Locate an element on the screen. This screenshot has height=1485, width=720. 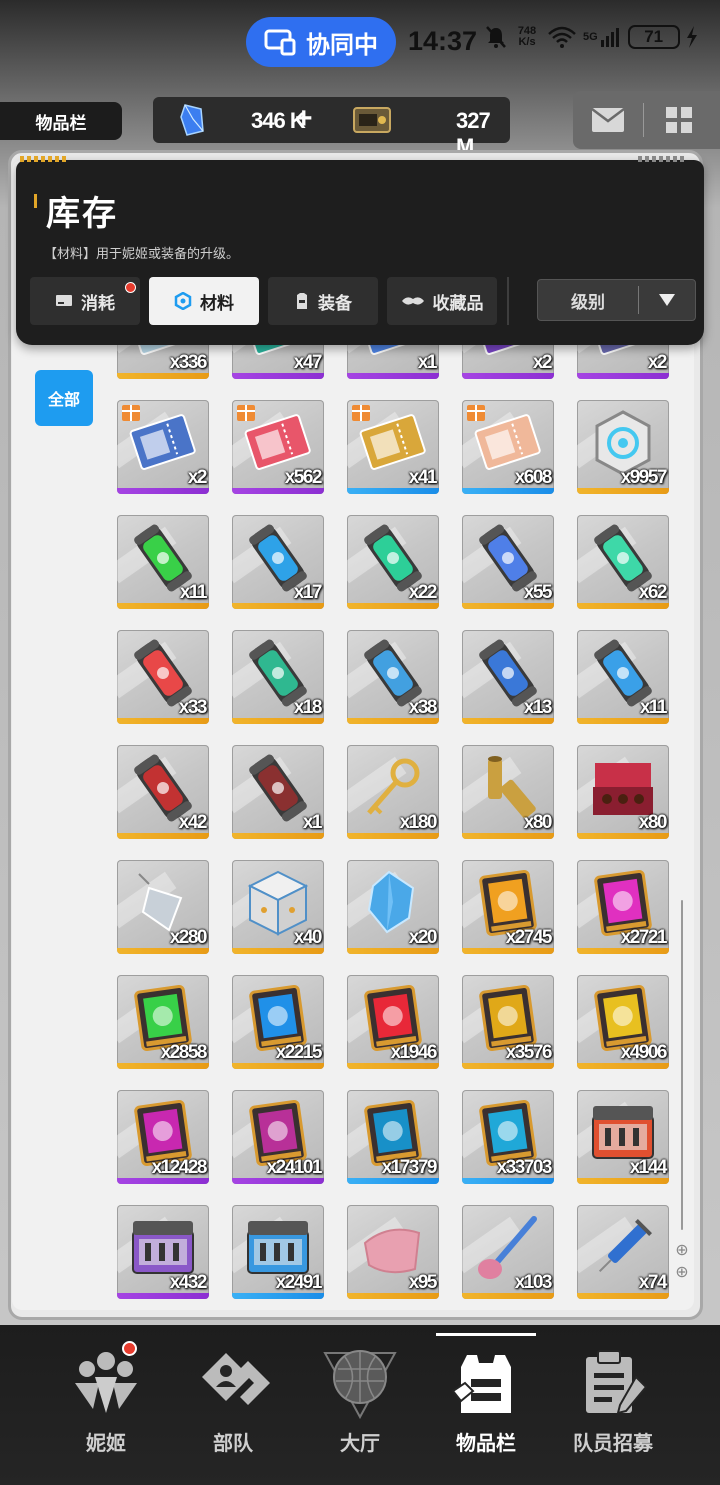
inventory-item: x62 is located at coordinates (623, 562).